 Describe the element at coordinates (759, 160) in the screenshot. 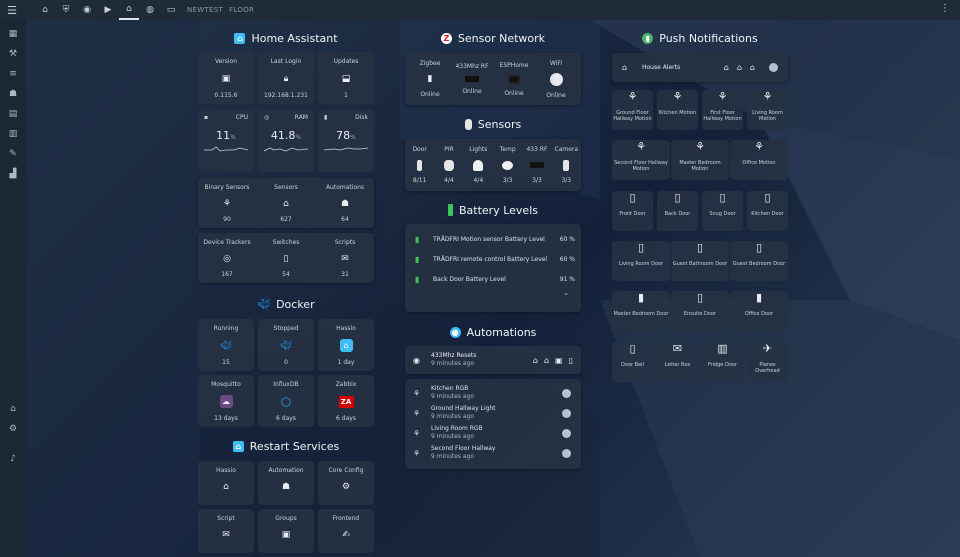

I see `notify-tile: ⚘ Office Motion` at that location.